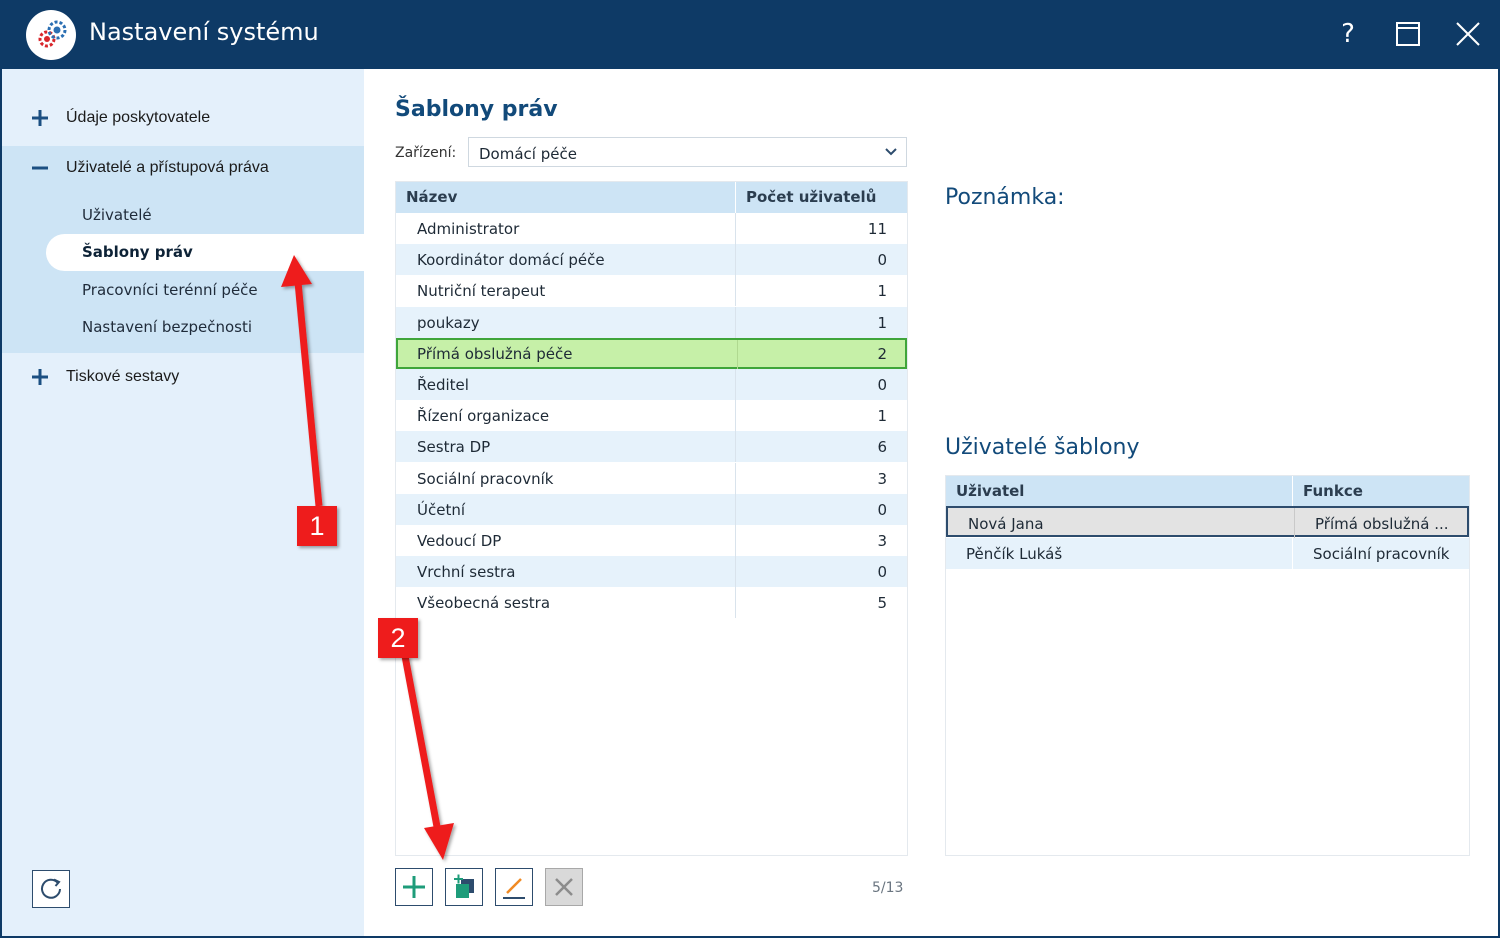  I want to click on delete-template-button, so click(564, 887).